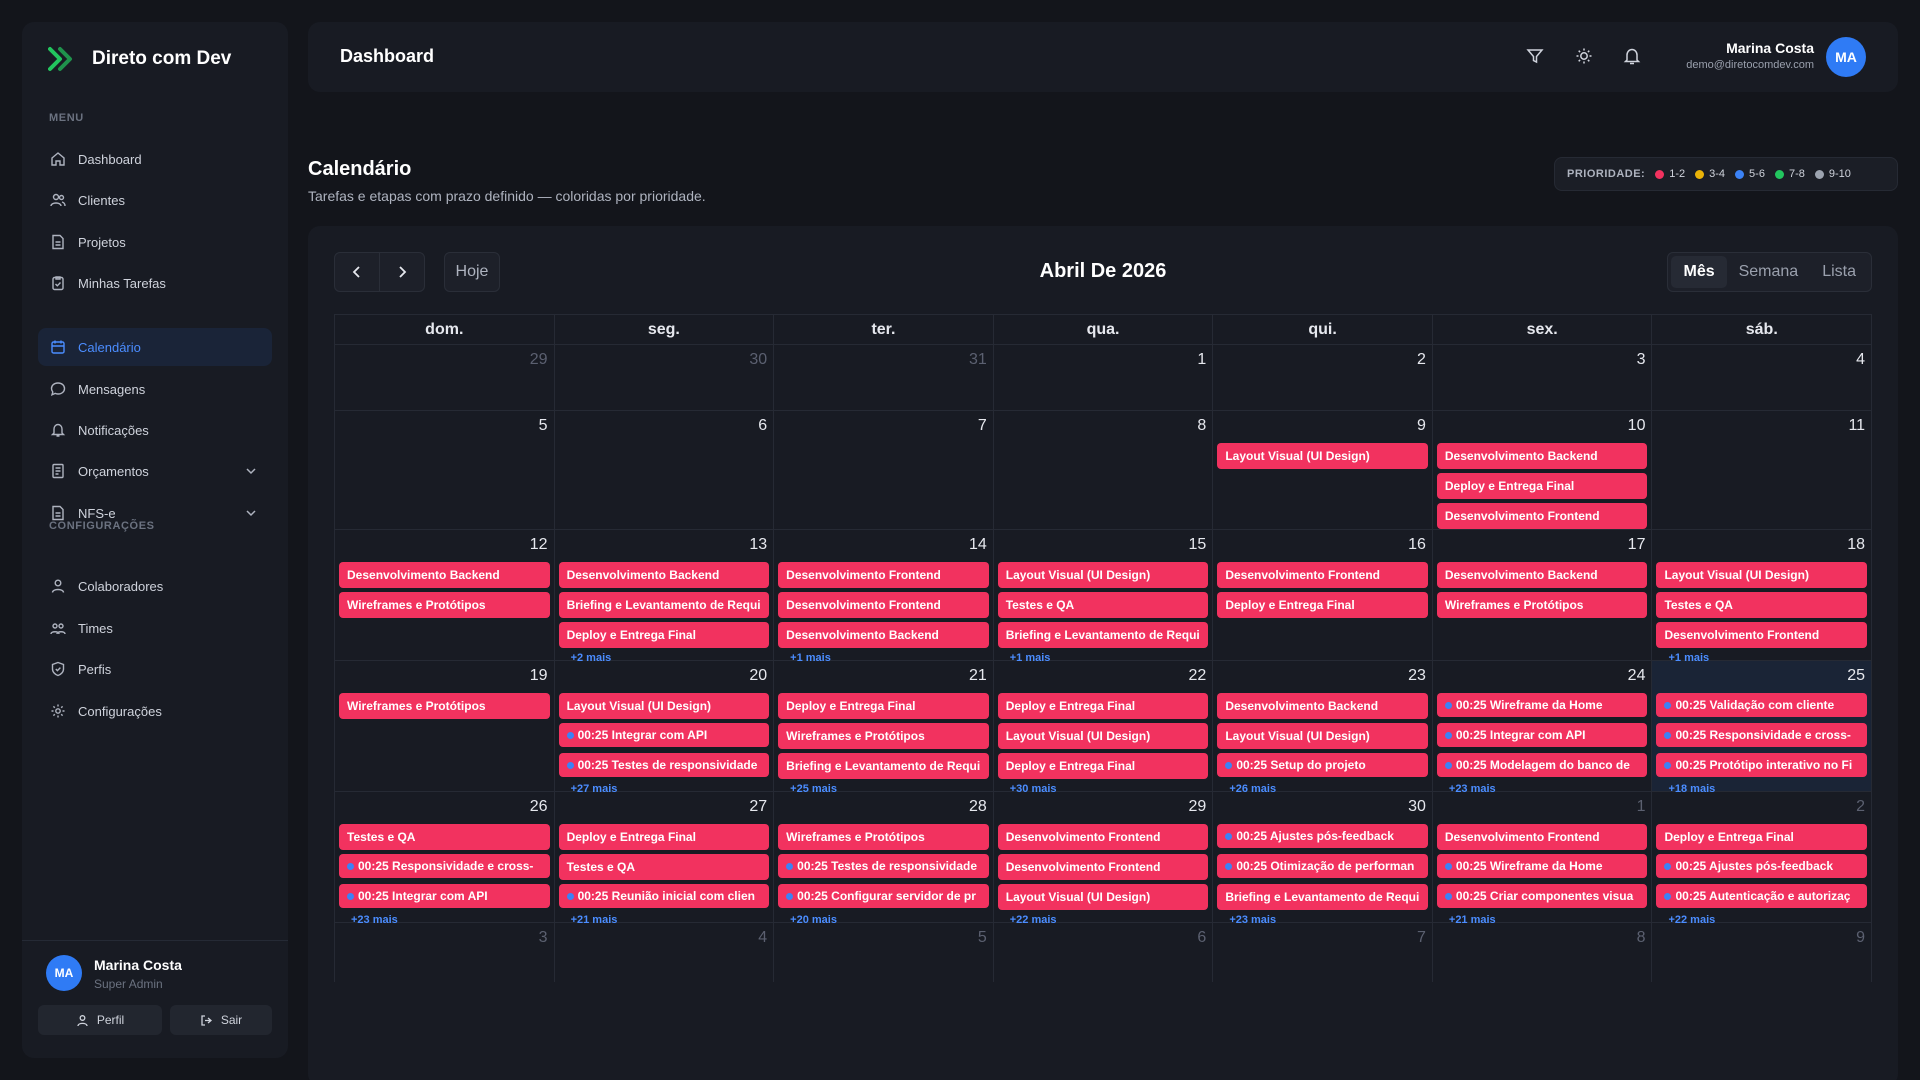  What do you see at coordinates (1699, 272) in the screenshot?
I see `view-month-button: Mês` at bounding box center [1699, 272].